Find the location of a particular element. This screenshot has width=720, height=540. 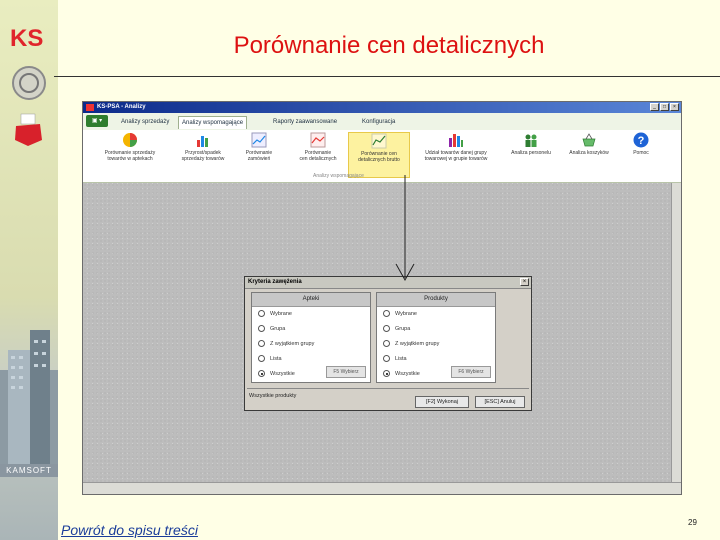

back-to-contents-link: Powrót do spisu treści is located at coordinates (129, 530).